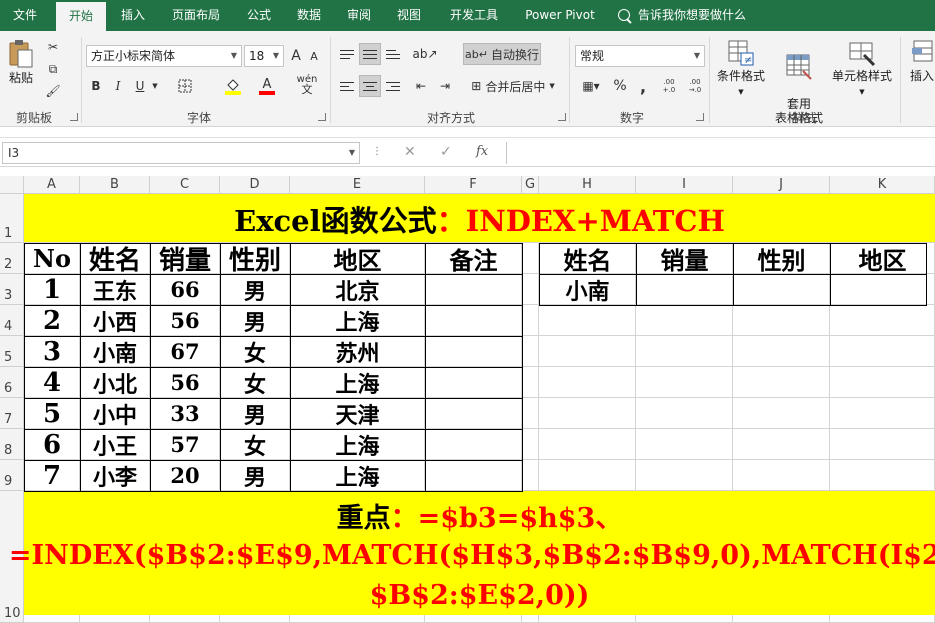 The height and width of the screenshot is (623, 935). Describe the element at coordinates (96, 86) in the screenshot. I see `bold-button: B` at that location.